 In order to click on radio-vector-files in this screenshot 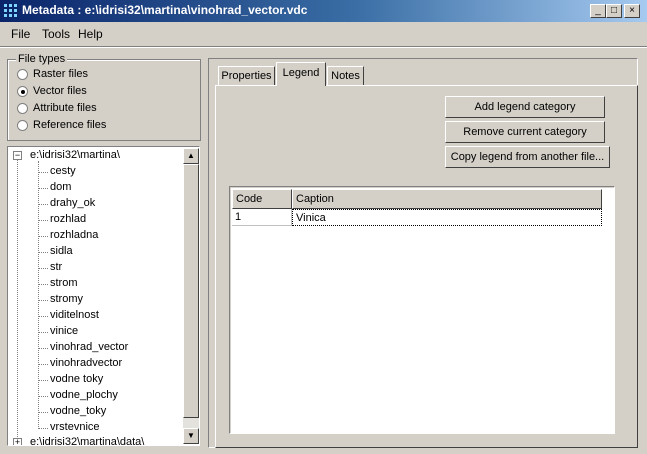, I will do `click(22, 91)`.